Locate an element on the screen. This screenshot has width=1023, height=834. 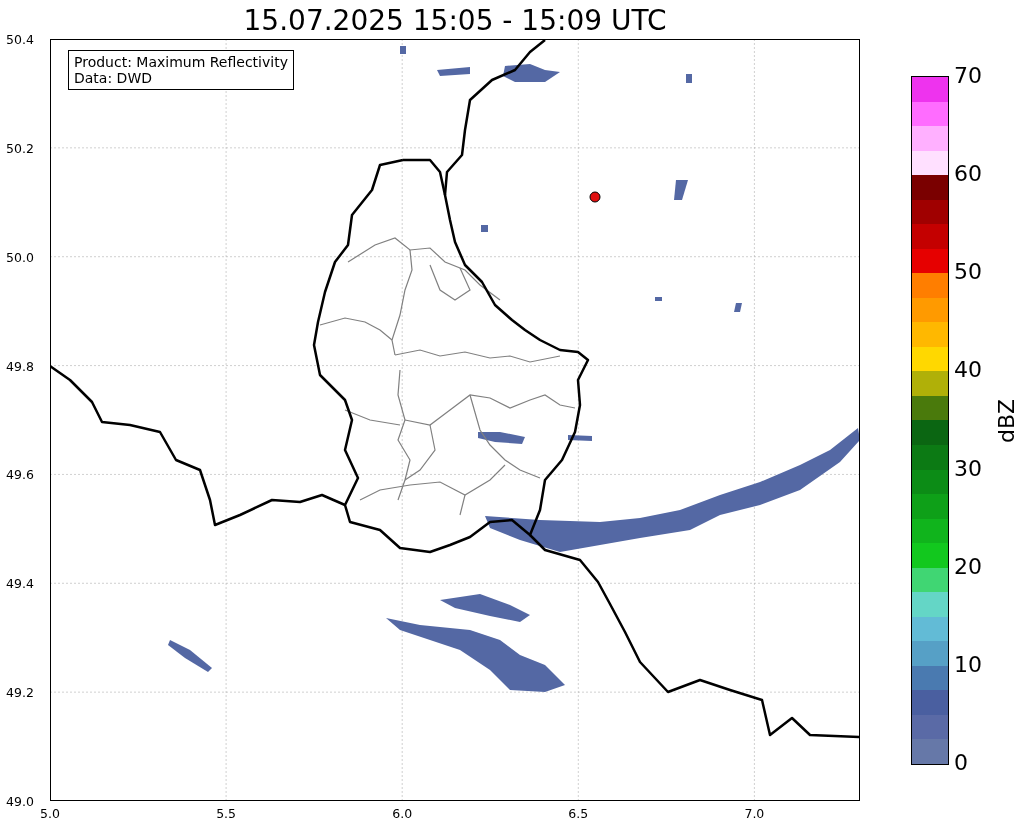
colorbar-tick-label: 30 is located at coordinates (968, 468).